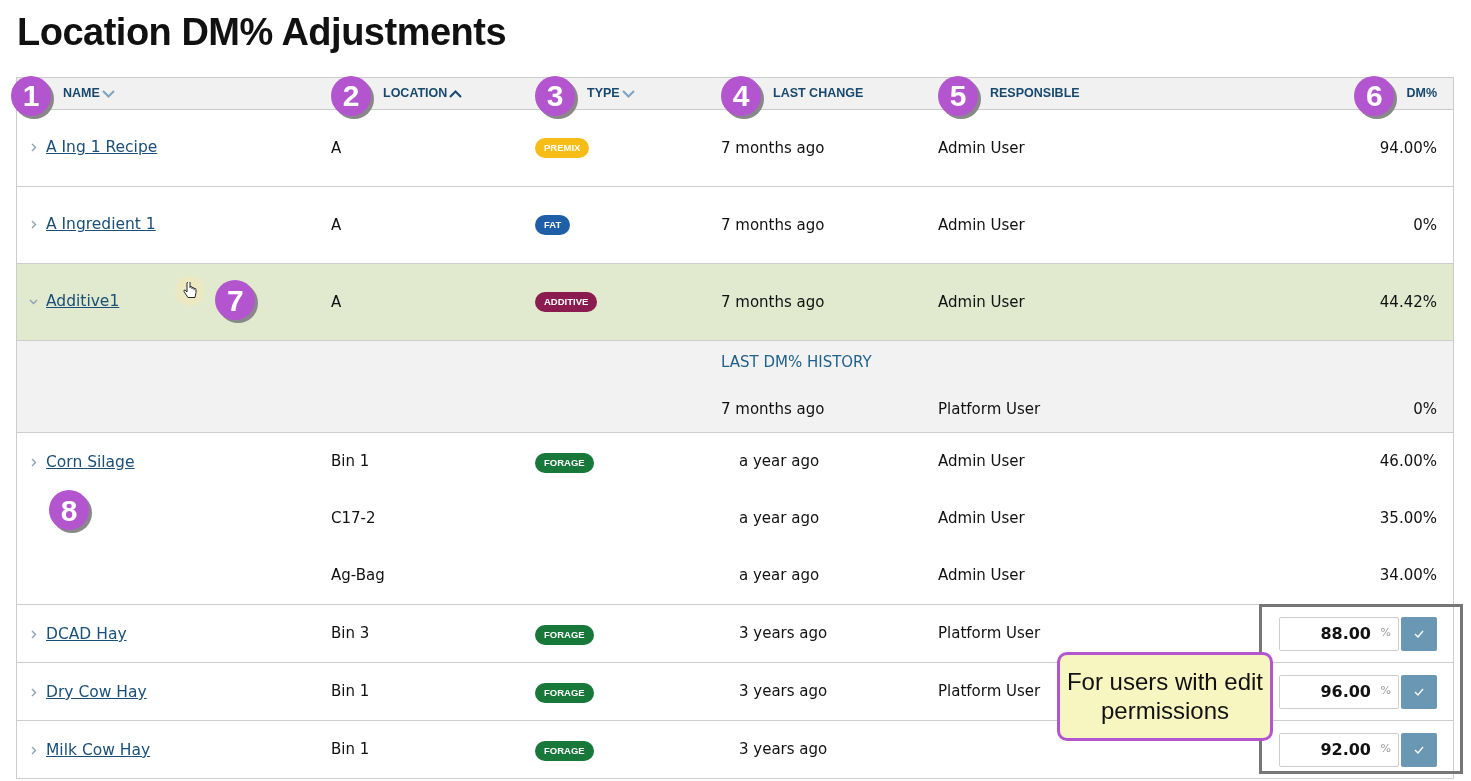 Image resolution: width=1471 pixels, height=781 pixels. I want to click on type-tag: FAT, so click(553, 225).